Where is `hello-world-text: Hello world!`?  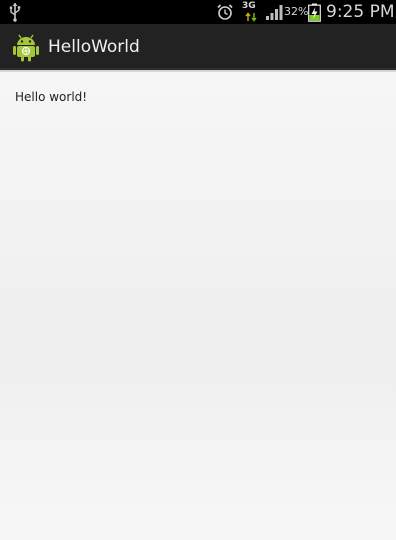
hello-world-text: Hello world! is located at coordinates (51, 97).